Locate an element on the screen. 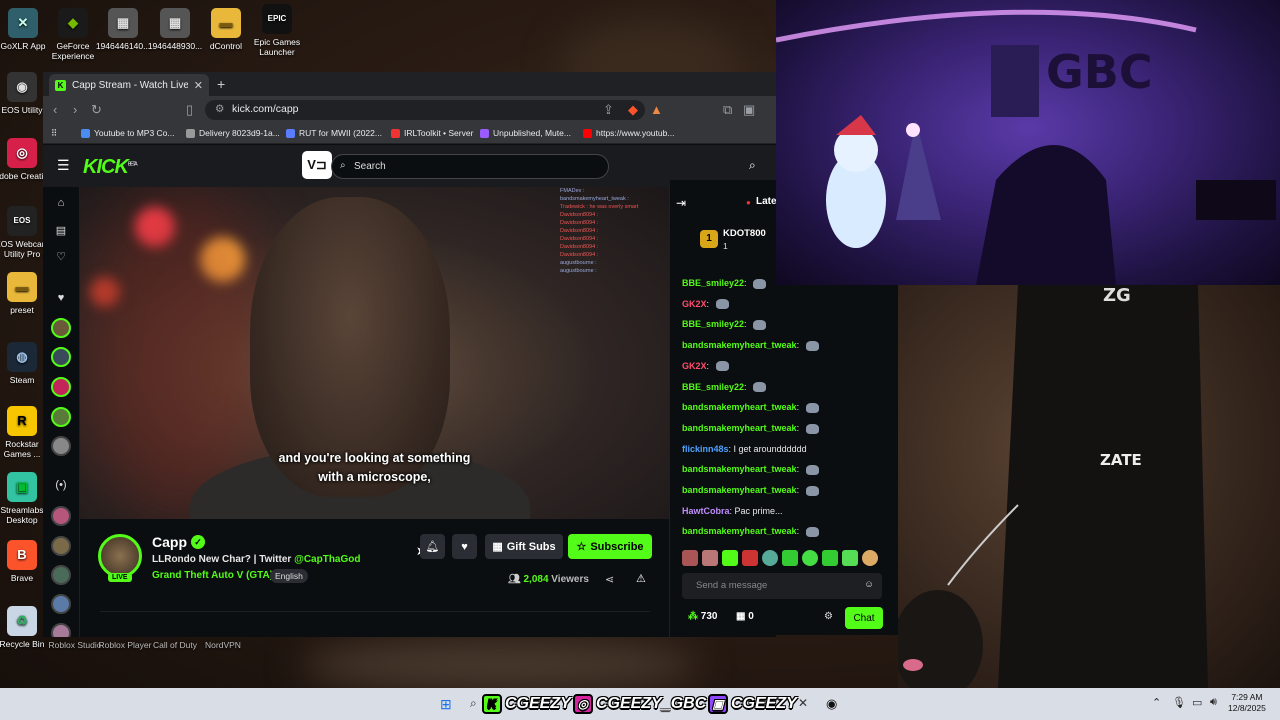  share-page-icon: ⇪ is located at coordinates (608, 110).